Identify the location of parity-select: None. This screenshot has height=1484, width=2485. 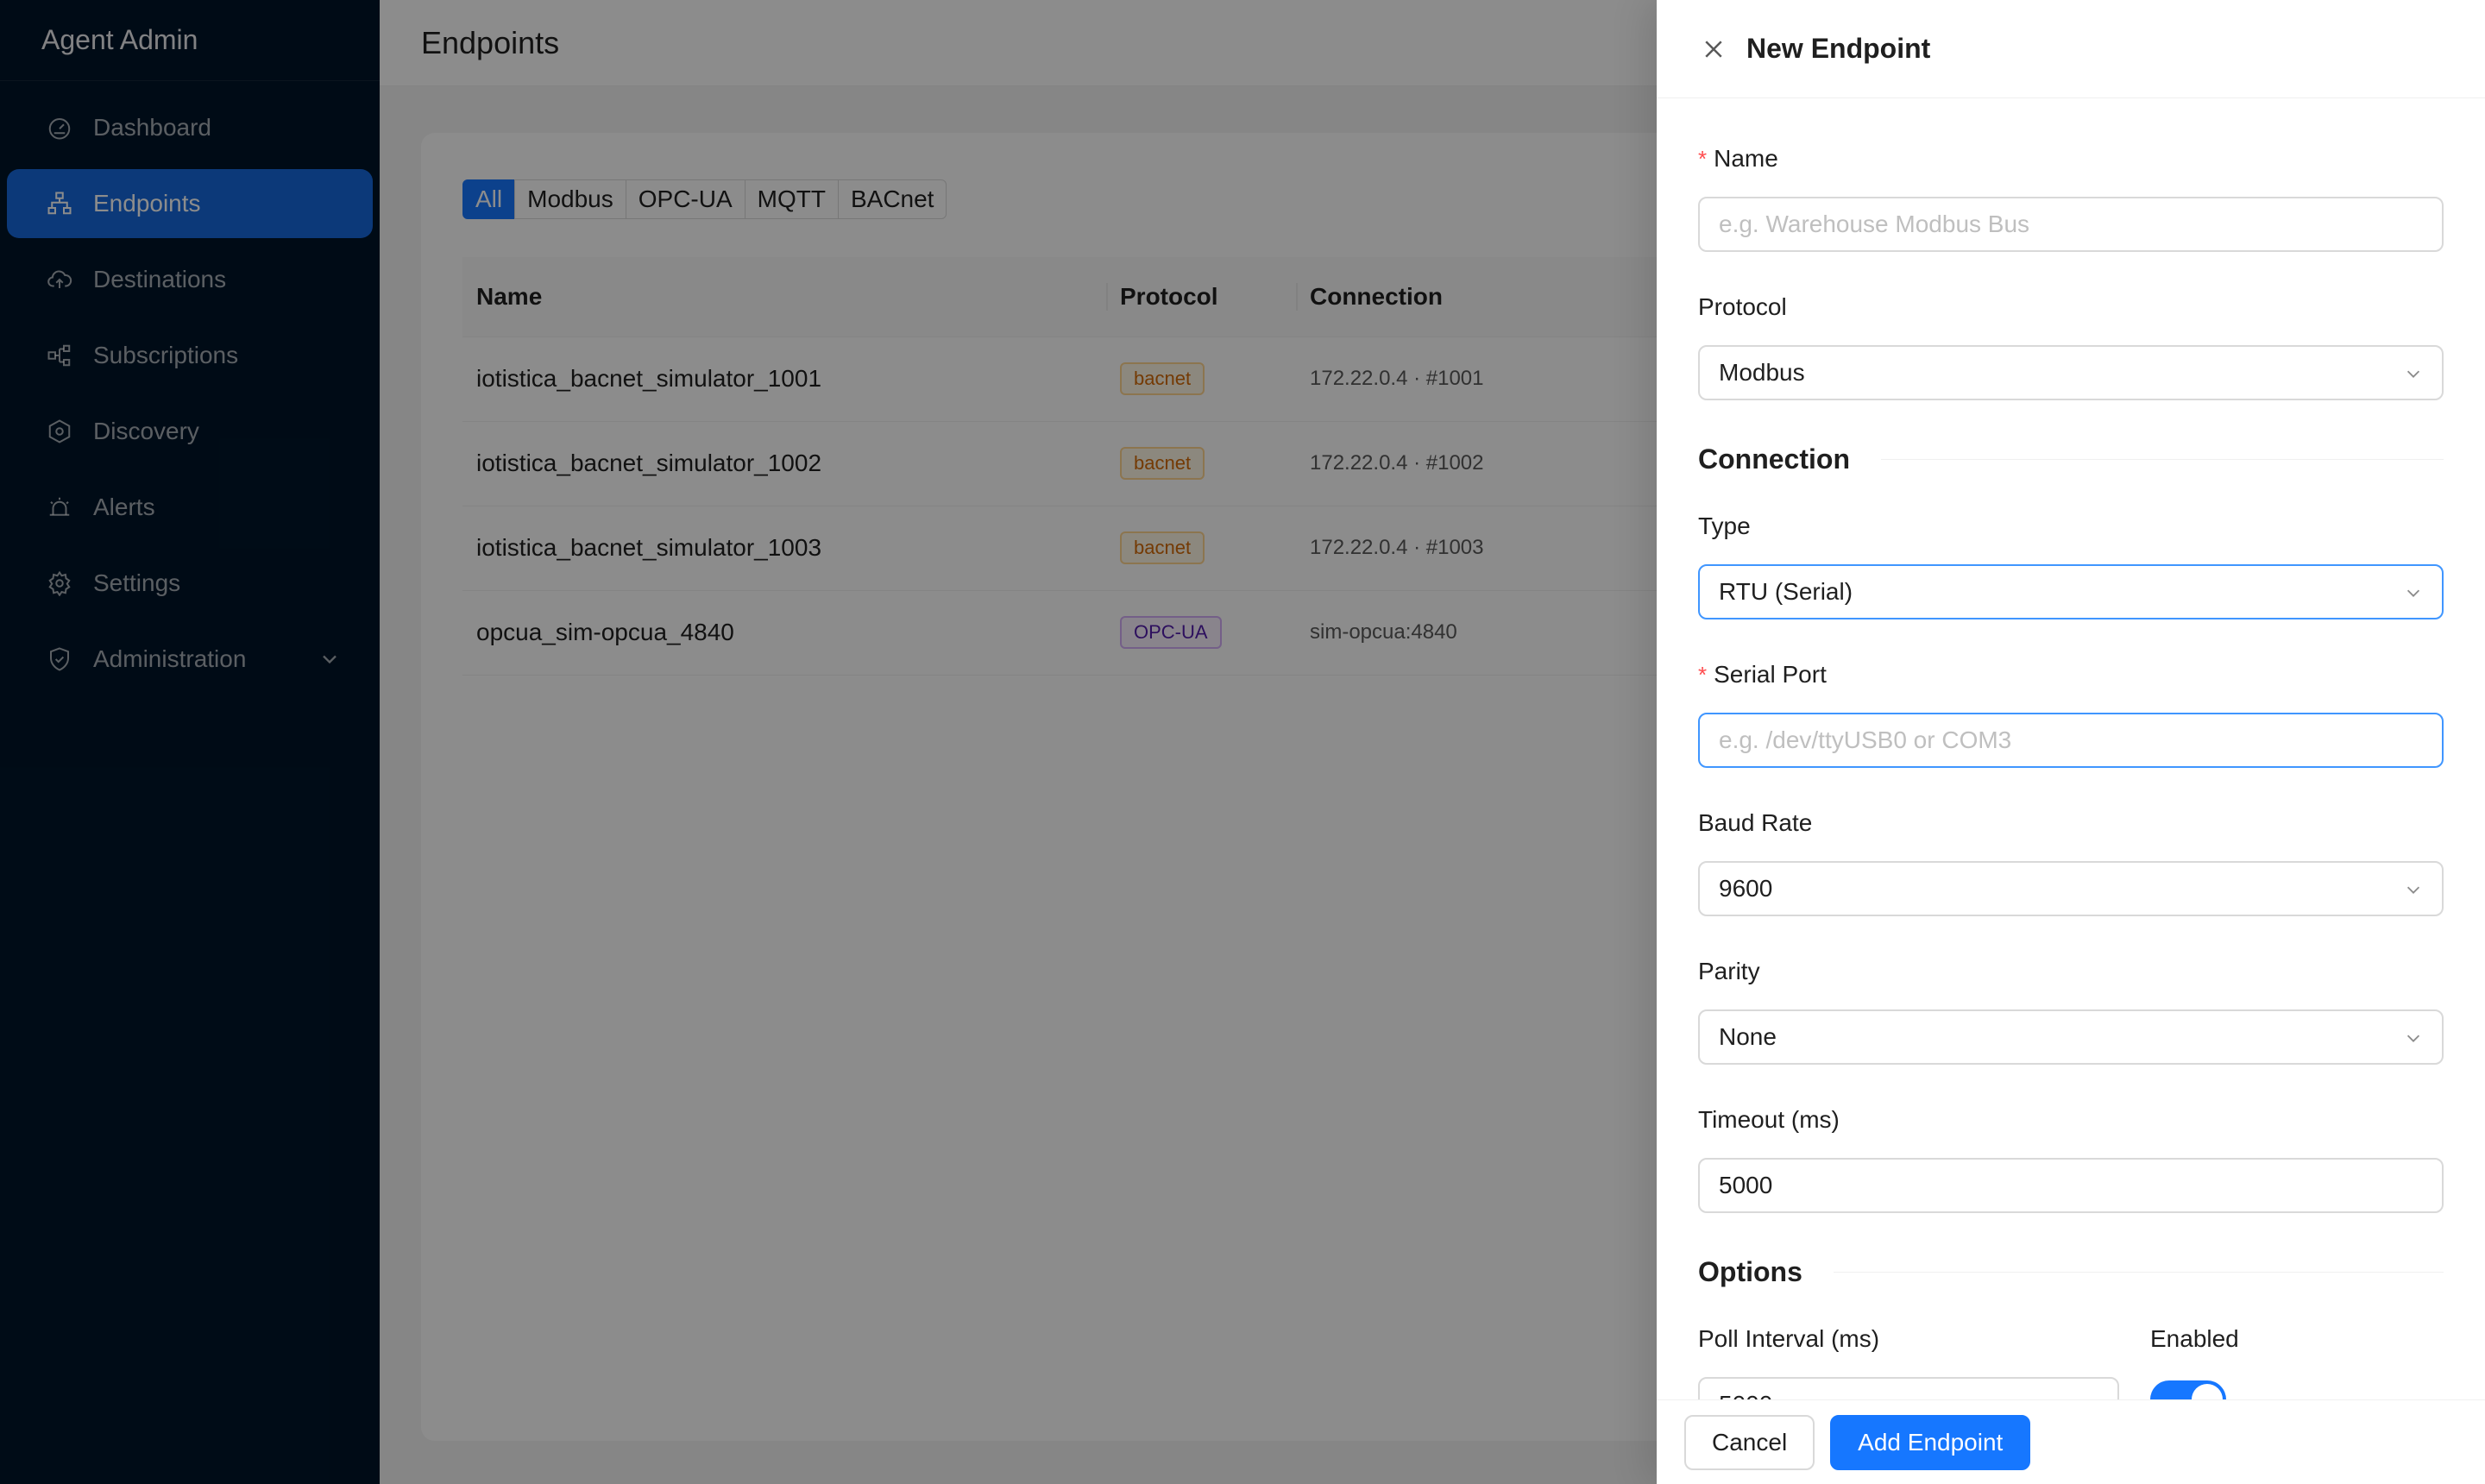
(2071, 1037).